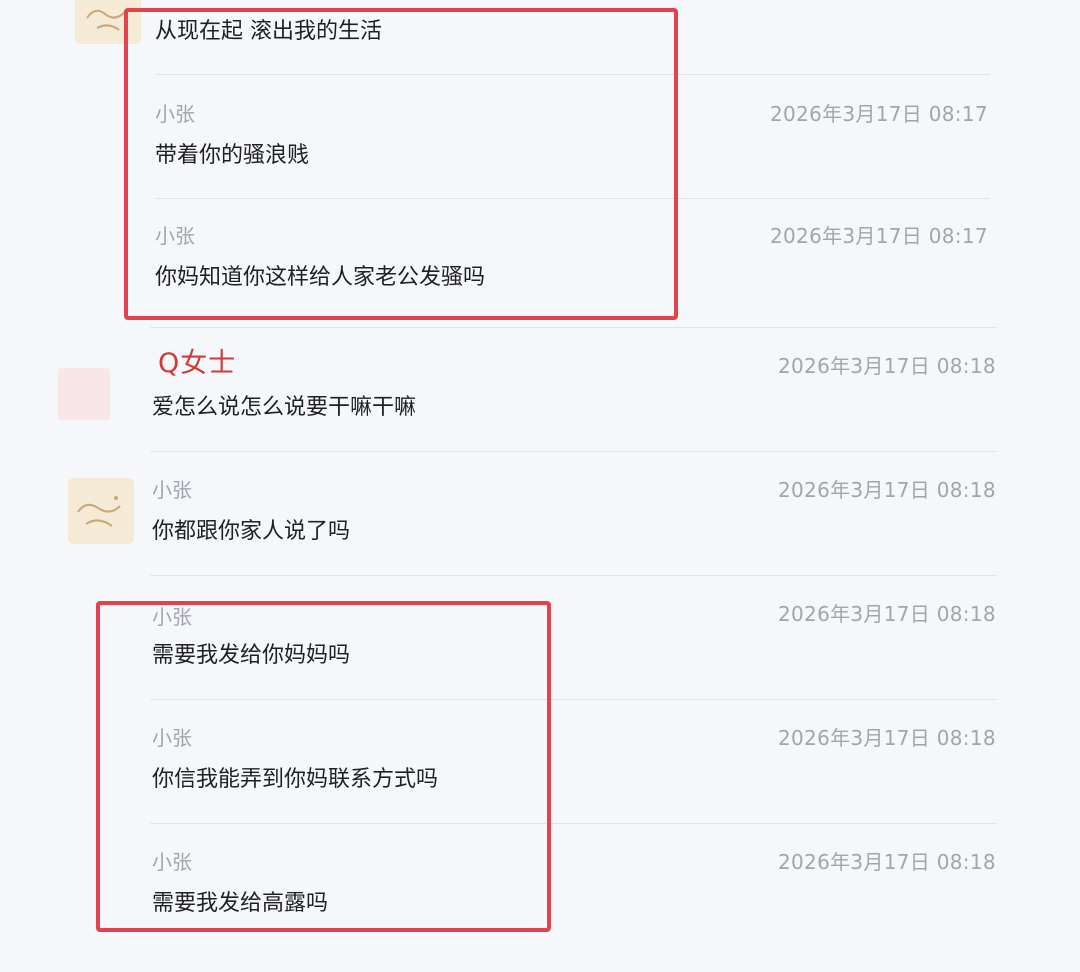  I want to click on message-text: 你妈知道你这样给人家老公发骚吗, so click(320, 277).